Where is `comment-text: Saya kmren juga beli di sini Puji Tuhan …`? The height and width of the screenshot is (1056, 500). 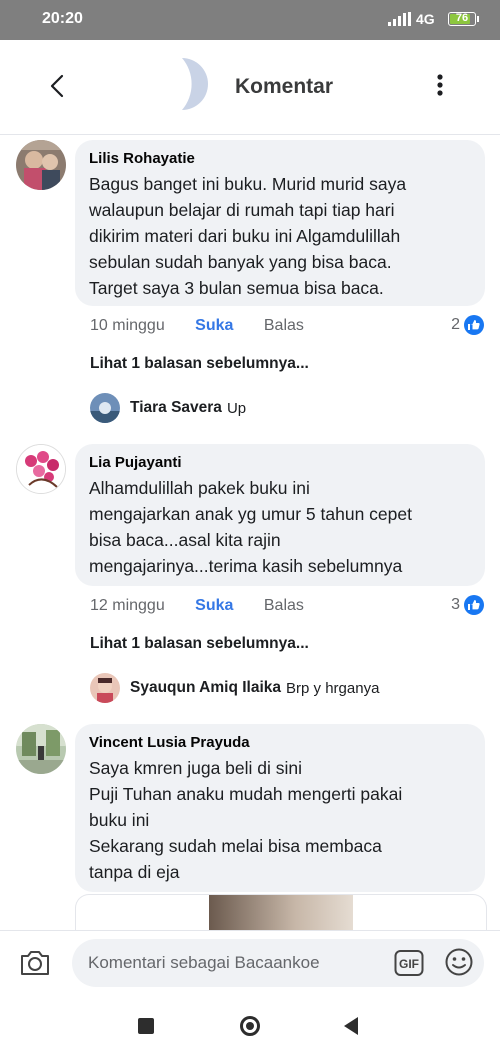
comment-text: Saya kmren juga beli di sini Puji Tuhan … is located at coordinates (246, 820).